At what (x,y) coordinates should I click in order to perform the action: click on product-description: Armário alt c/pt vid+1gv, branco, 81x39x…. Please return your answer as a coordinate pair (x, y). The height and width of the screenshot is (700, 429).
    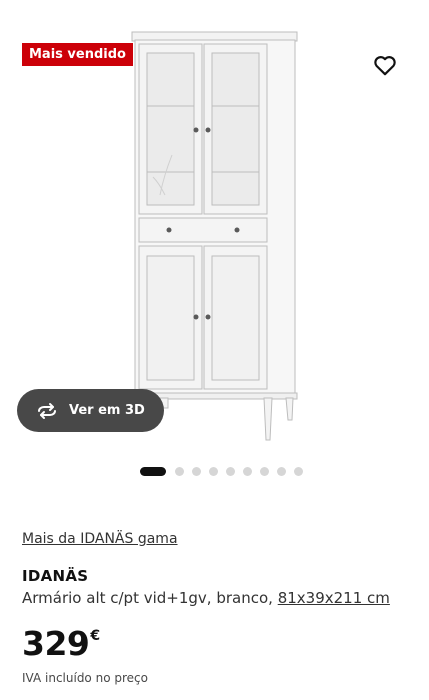
    Looking at the image, I should click on (206, 598).